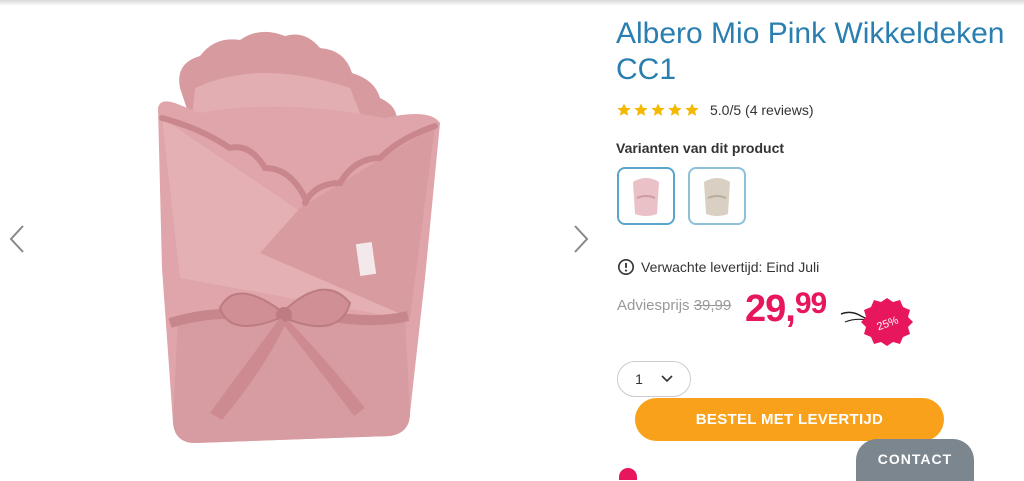  I want to click on variant-beige, so click(717, 196).